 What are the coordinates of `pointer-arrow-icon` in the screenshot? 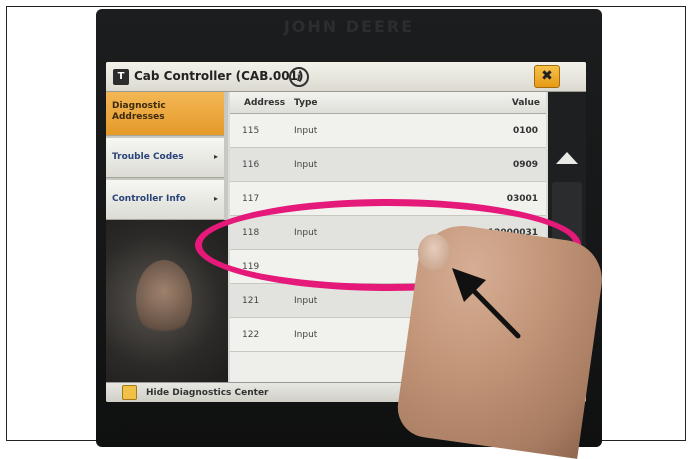 It's located at (486, 303).